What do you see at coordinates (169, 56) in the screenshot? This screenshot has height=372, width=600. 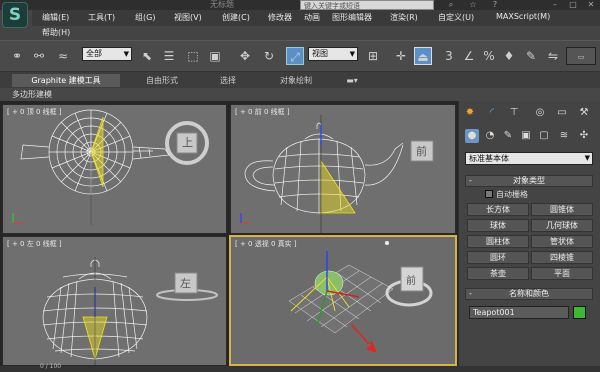 I see `select-by-name-icon: ☰` at bounding box center [169, 56].